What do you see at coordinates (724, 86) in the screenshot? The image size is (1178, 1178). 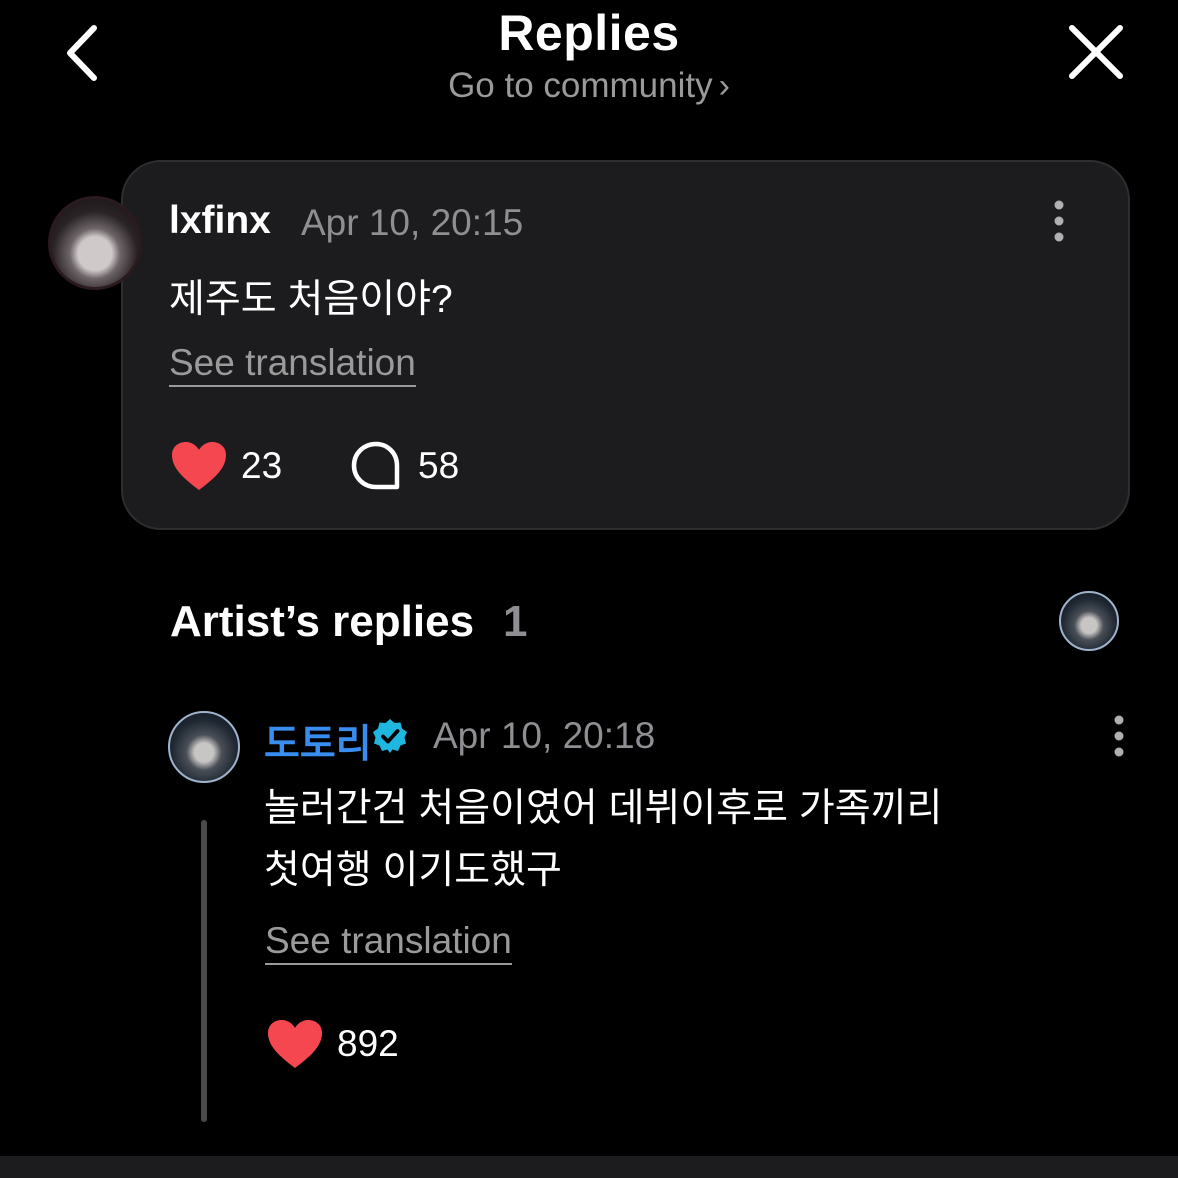 I see `chevron-right-icon: ›` at bounding box center [724, 86].